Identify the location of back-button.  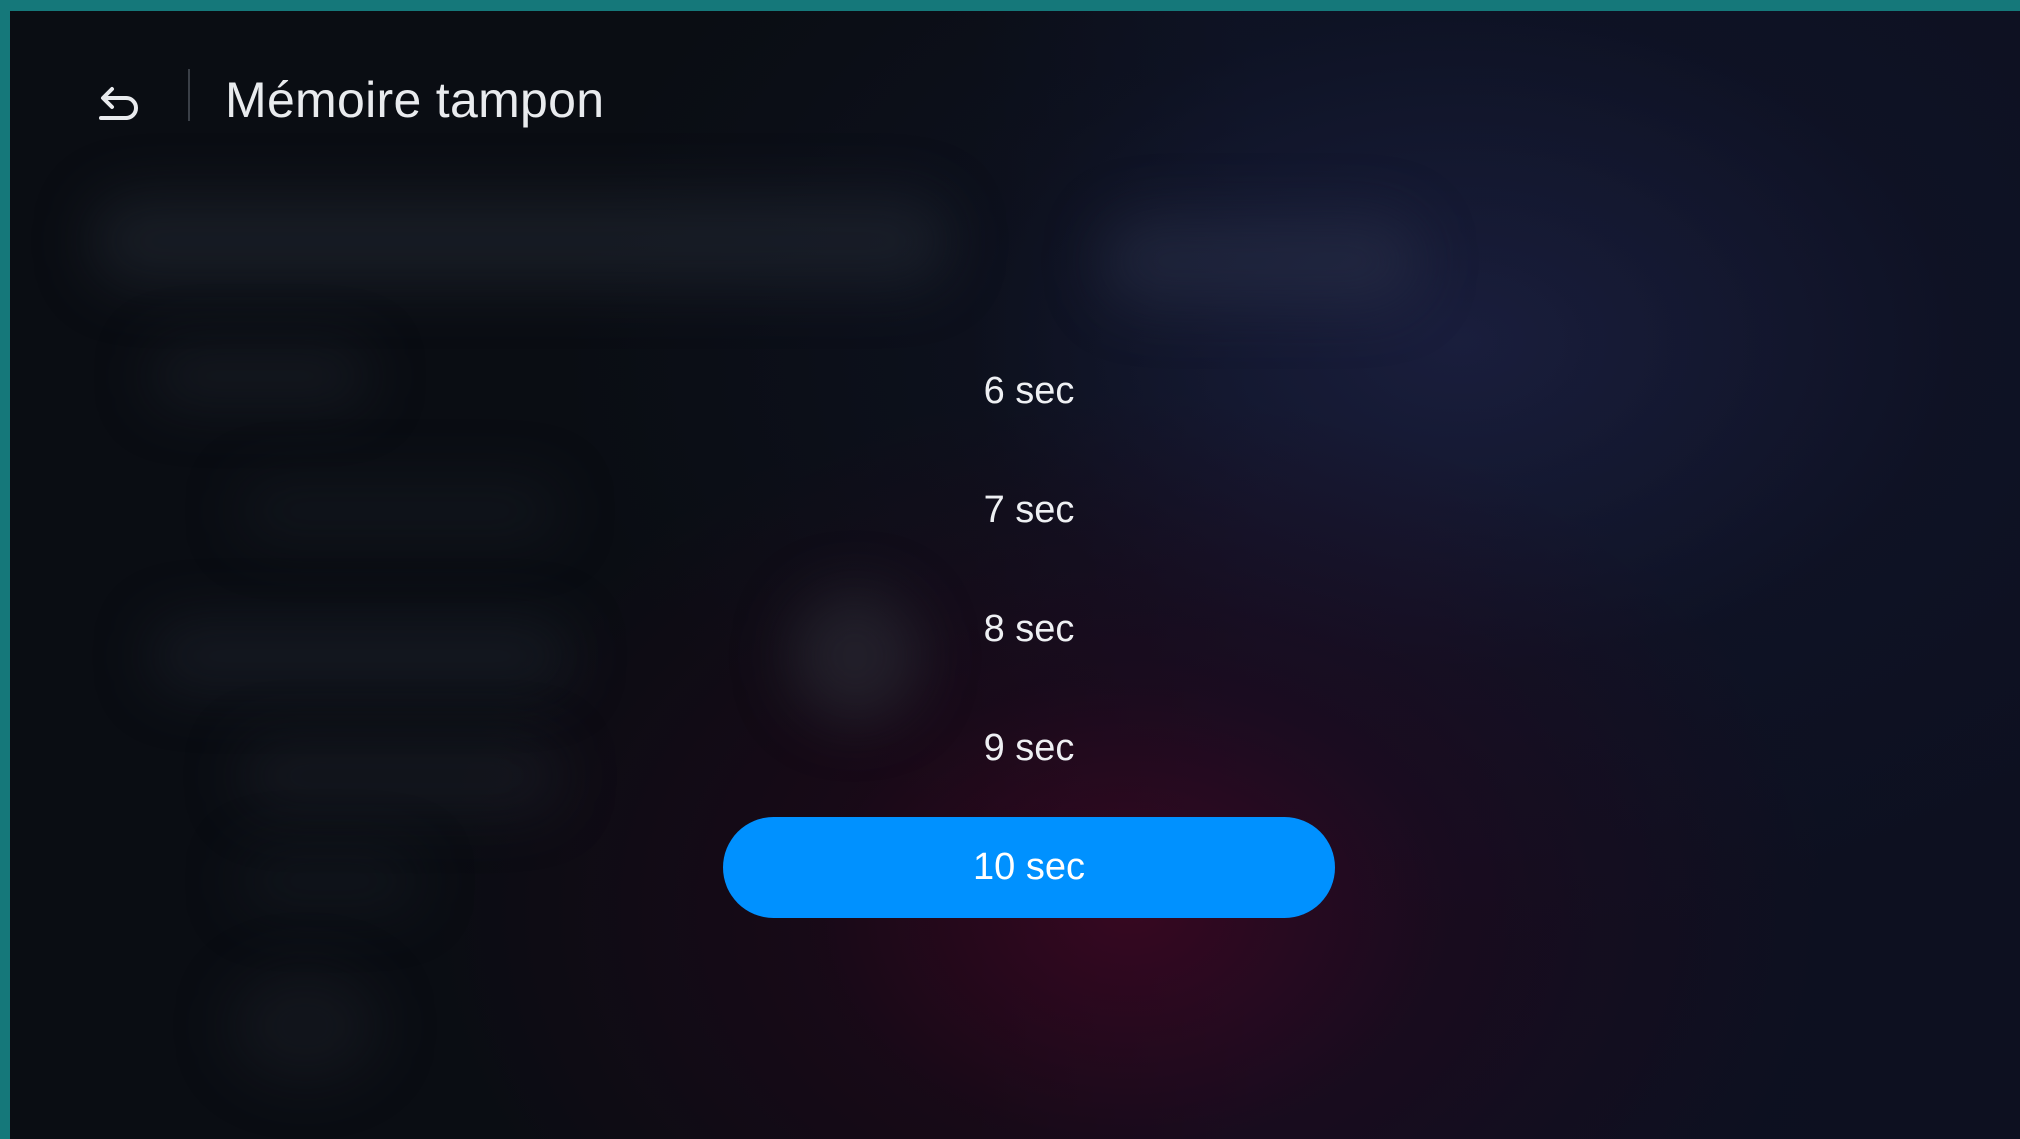
(119, 106).